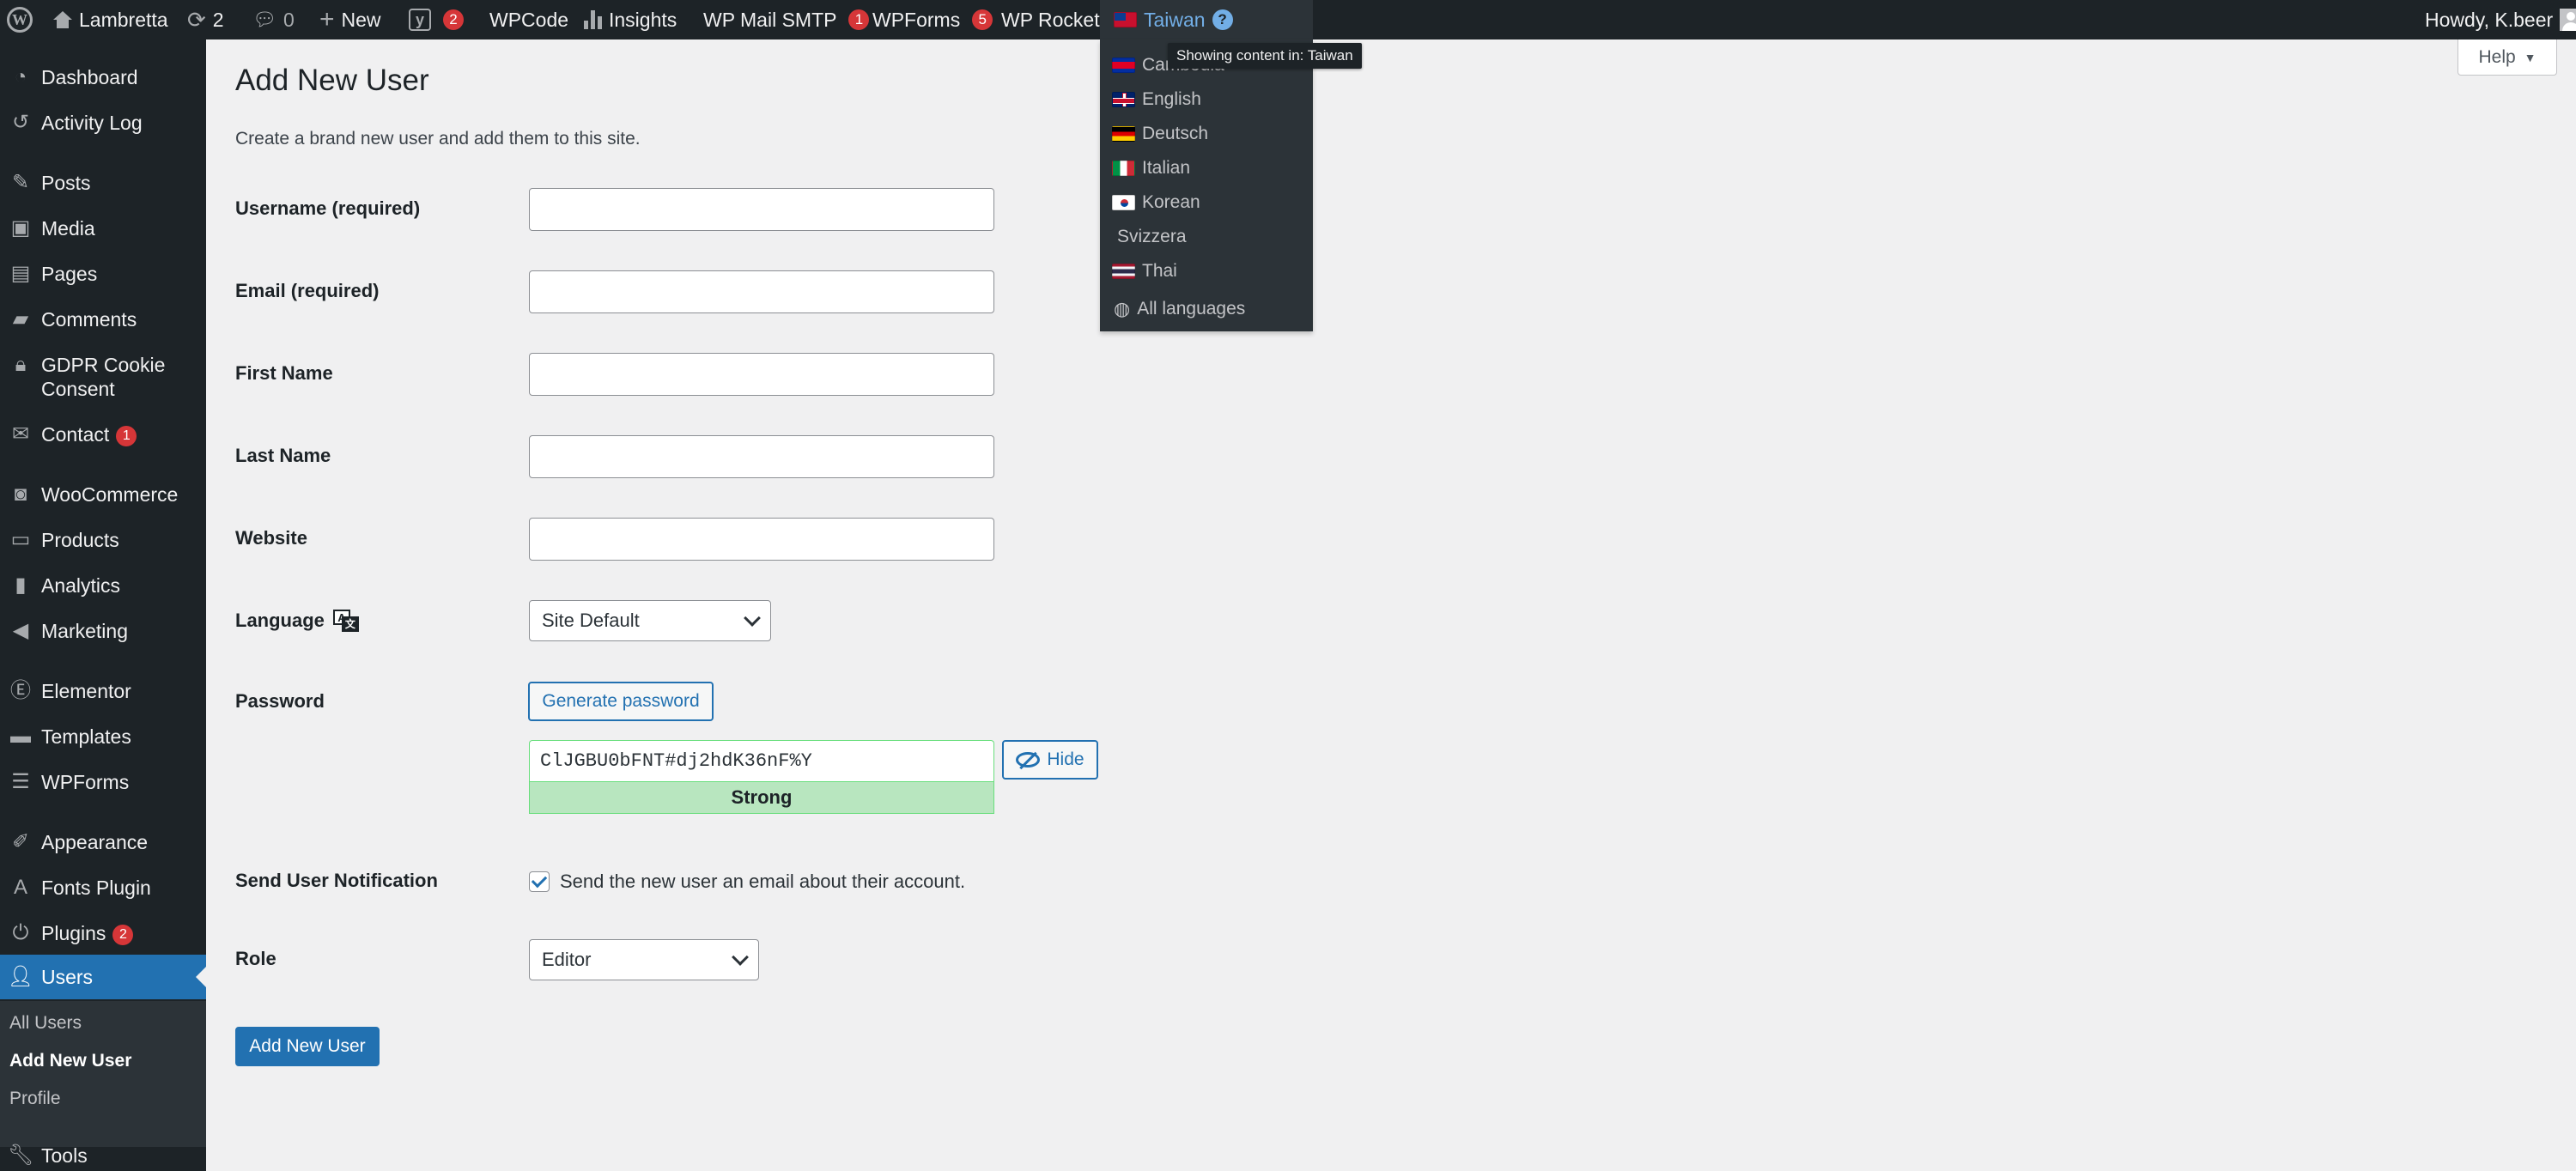 The image size is (2576, 1171). Describe the element at coordinates (761, 760) in the screenshot. I see `password-field: ClJGBU0bFNT#dj2hdK36nF%Y` at that location.